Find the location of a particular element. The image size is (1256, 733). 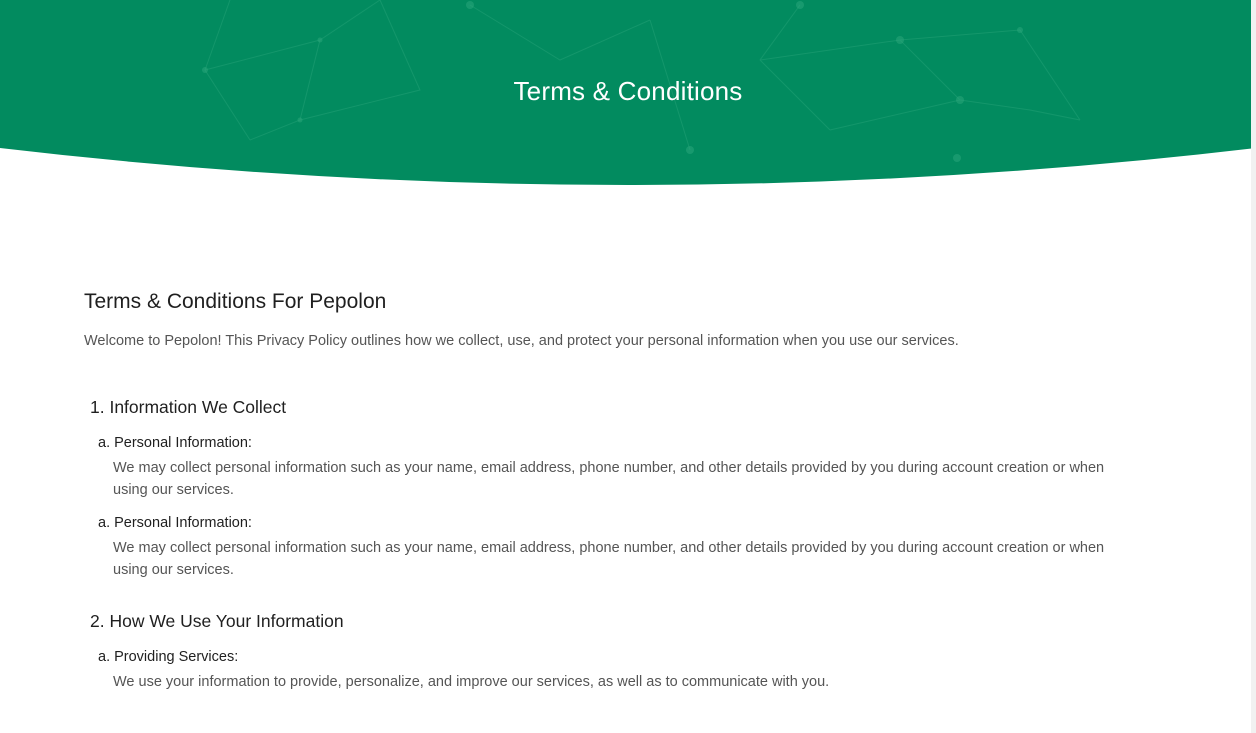

hero-title: Terms & Conditions is located at coordinates (628, 91).